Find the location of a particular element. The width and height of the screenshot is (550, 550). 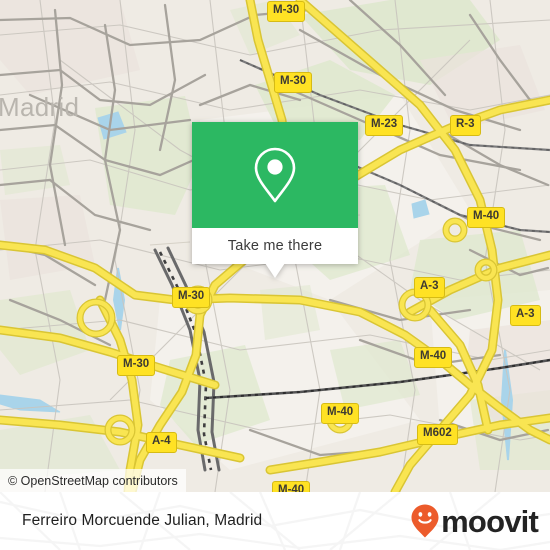

road-shield: M-23 is located at coordinates (384, 125).